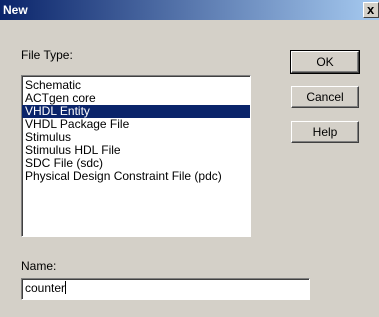  What do you see at coordinates (325, 132) in the screenshot?
I see `help-button: Help` at bounding box center [325, 132].